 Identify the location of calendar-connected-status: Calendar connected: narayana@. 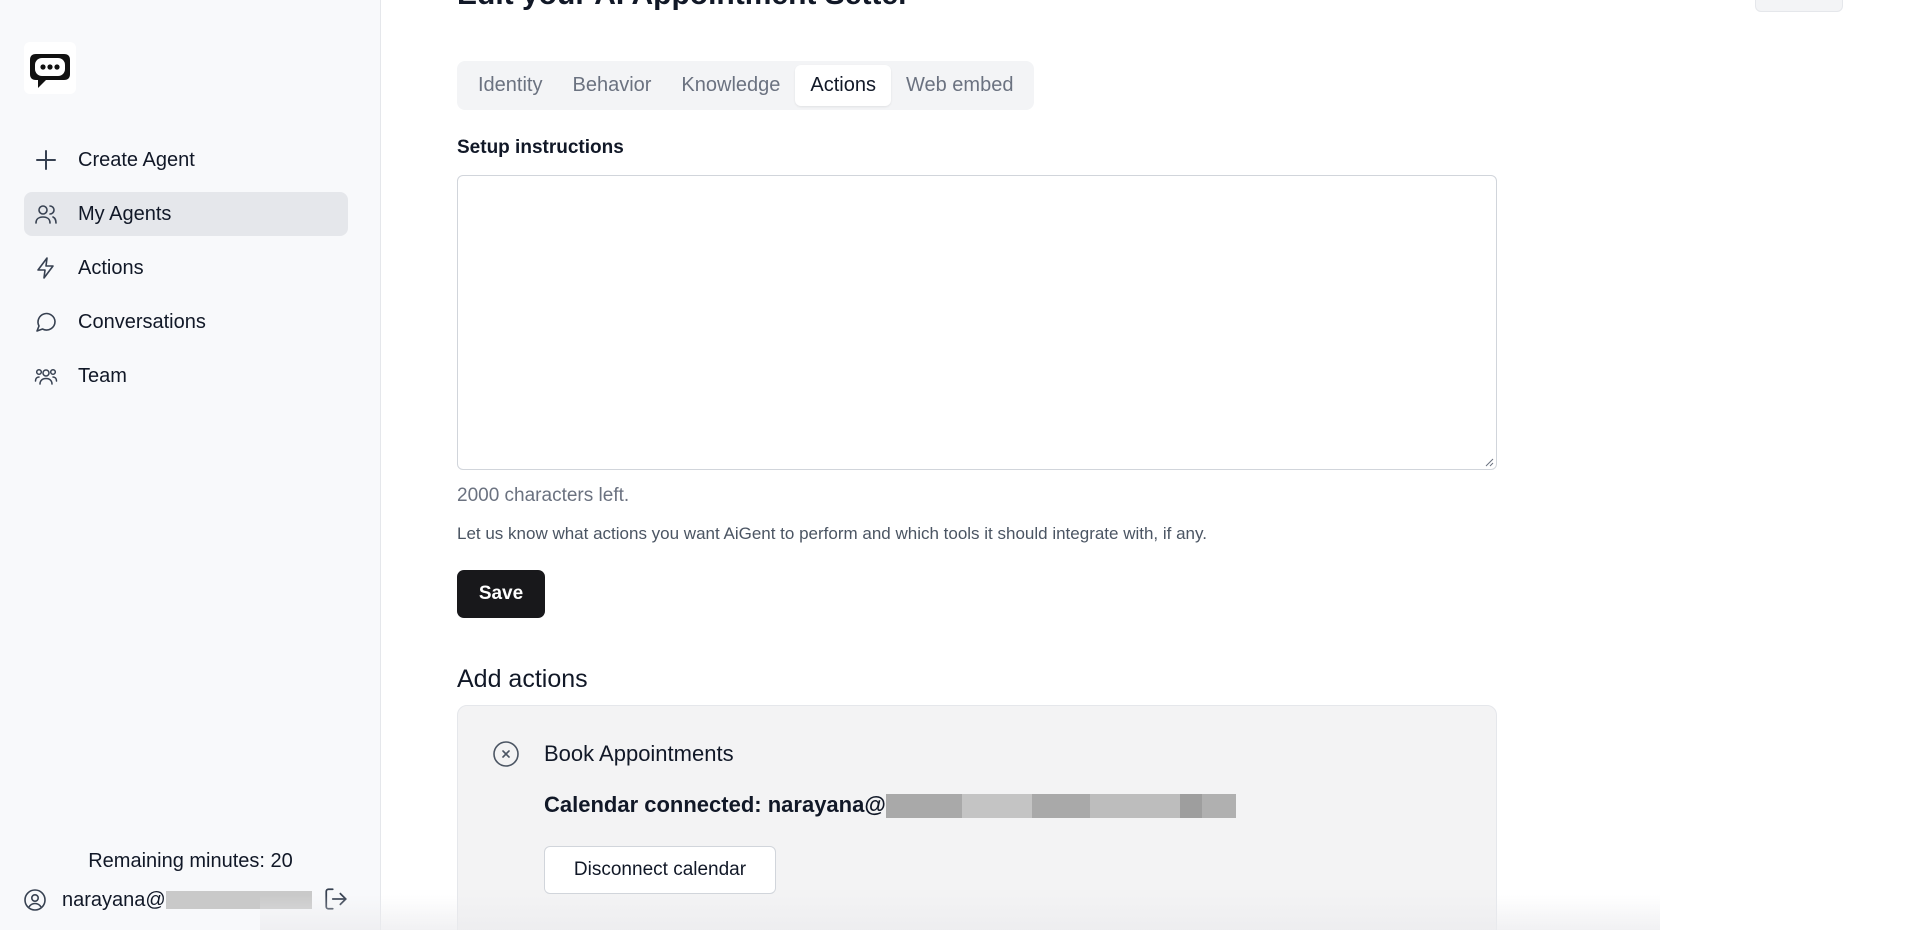
(890, 805).